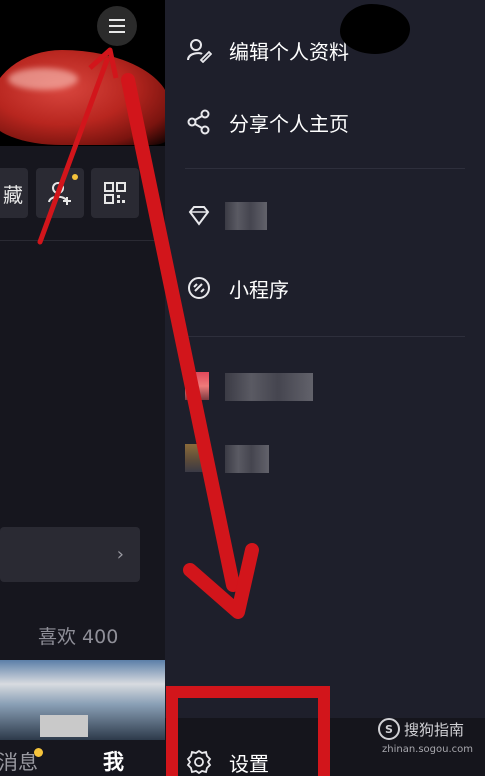 Image resolution: width=485 pixels, height=776 pixels. I want to click on add-friend-button, so click(60, 193).